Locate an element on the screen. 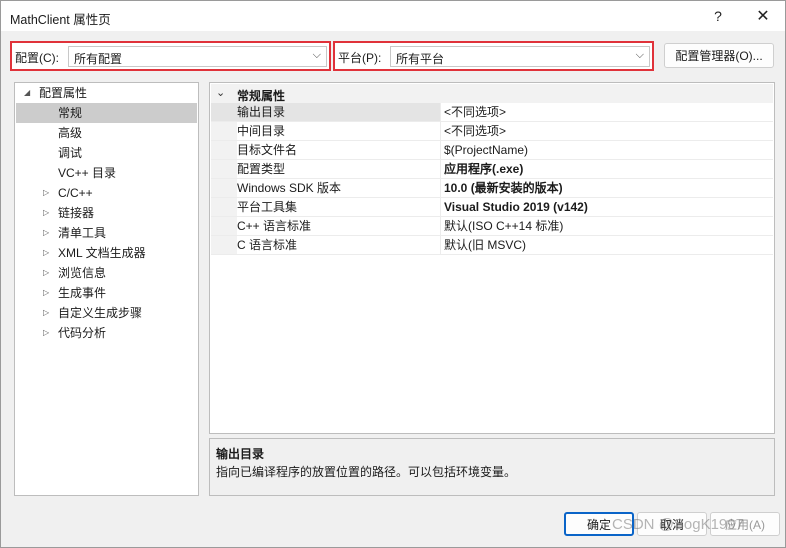  tree-item: ▷ 自定义生成步骤 is located at coordinates (106, 313).